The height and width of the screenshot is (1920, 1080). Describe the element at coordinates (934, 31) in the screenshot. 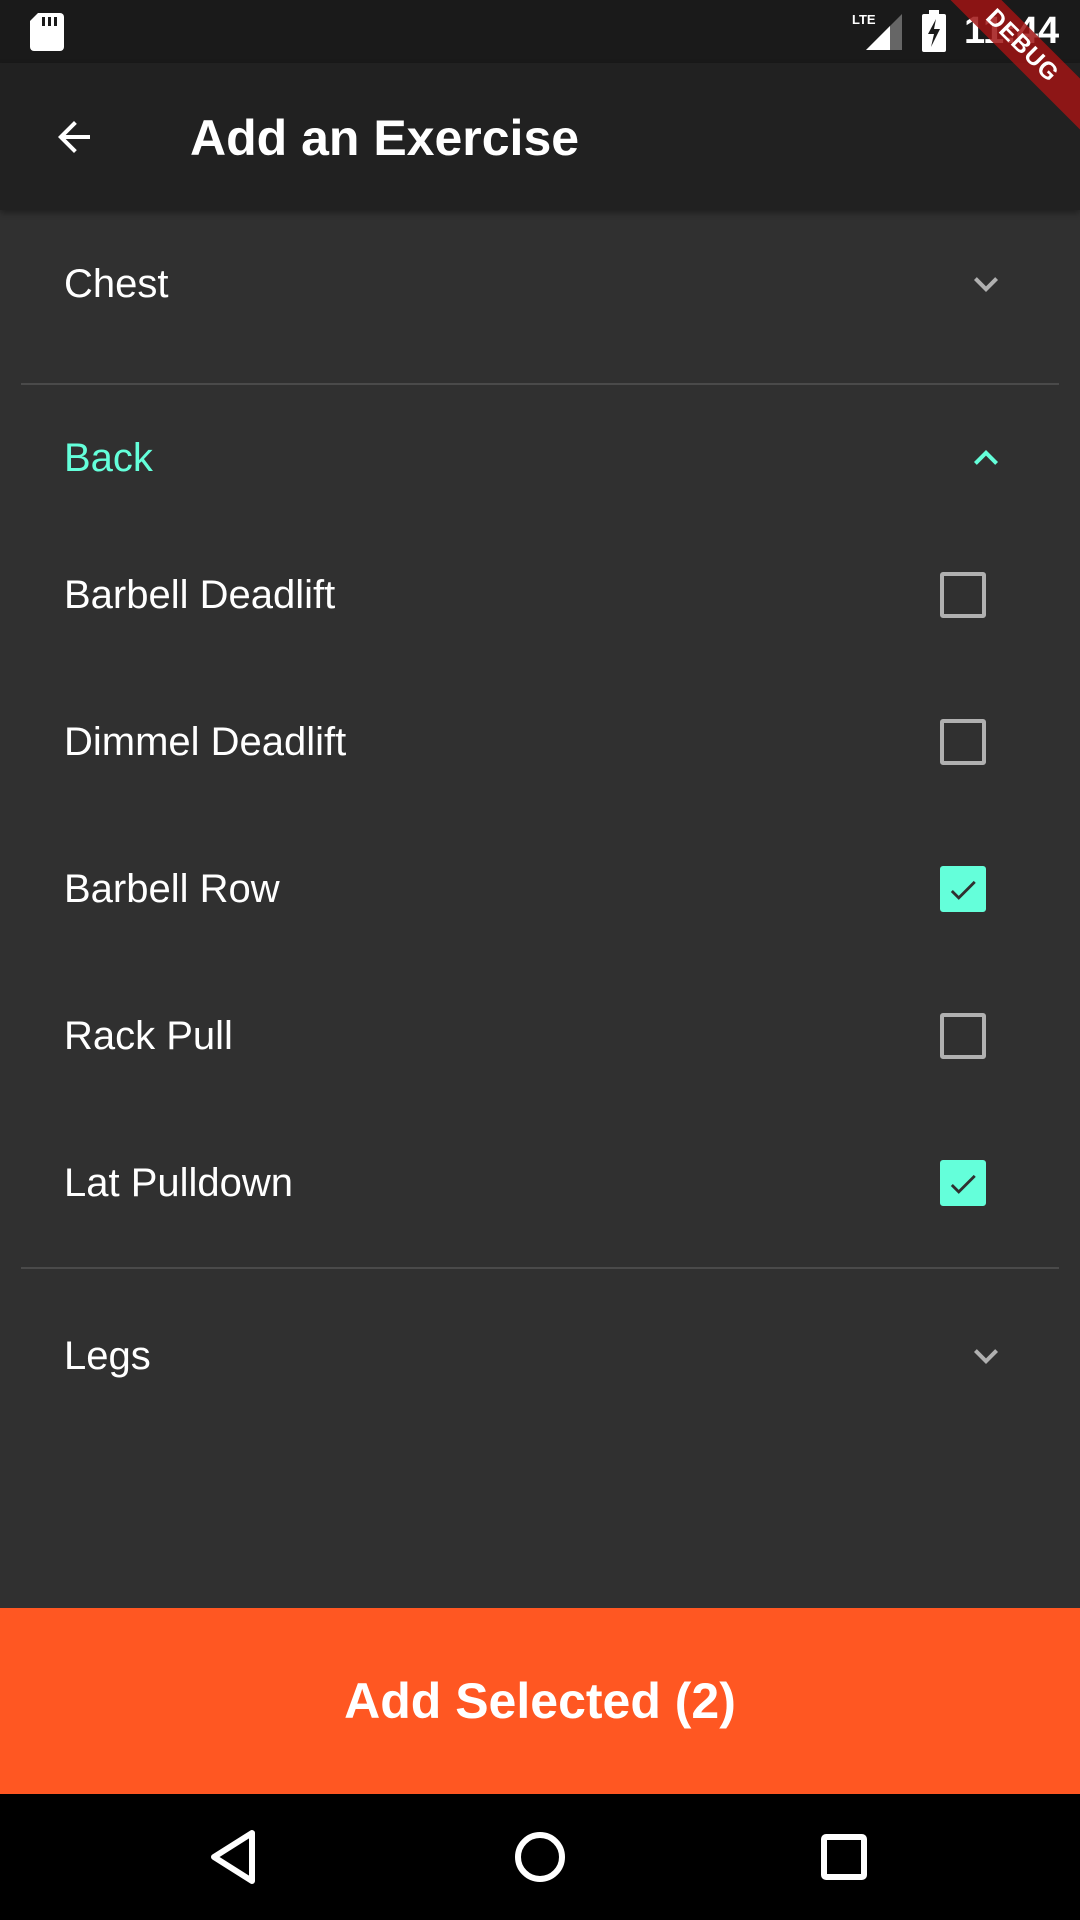

I see `battery-charging-icon` at that location.